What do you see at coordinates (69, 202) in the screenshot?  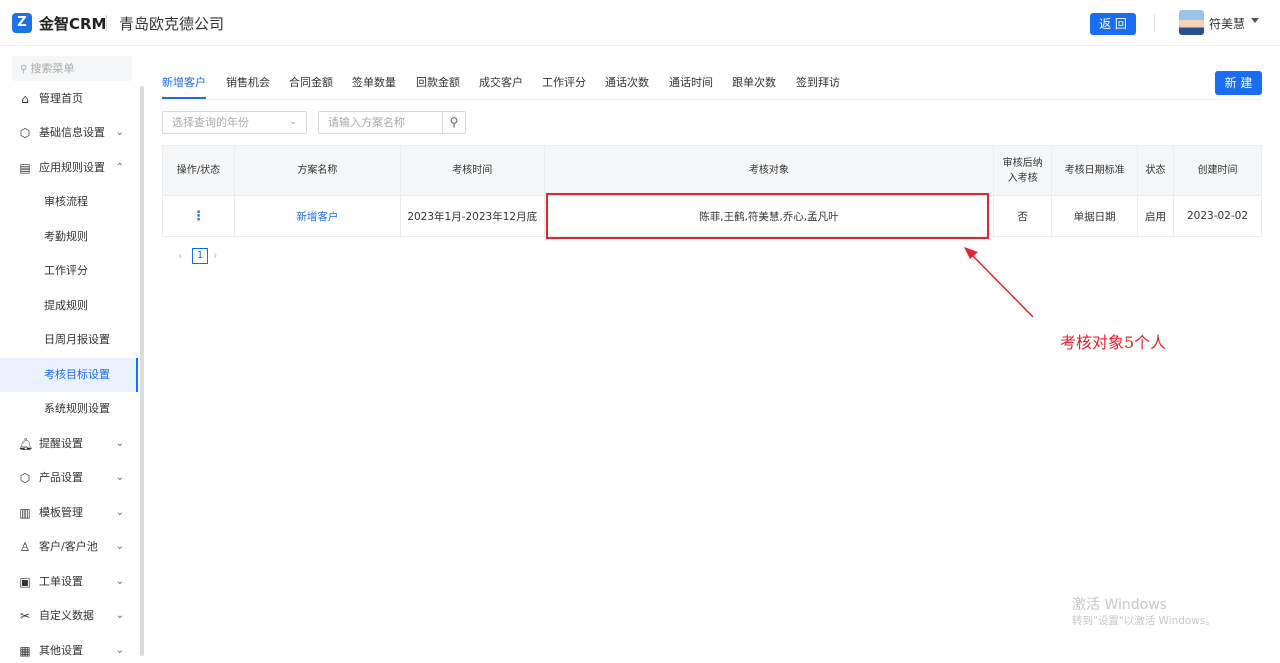 I see `sidebar-sub-review-flow: 审核流程` at bounding box center [69, 202].